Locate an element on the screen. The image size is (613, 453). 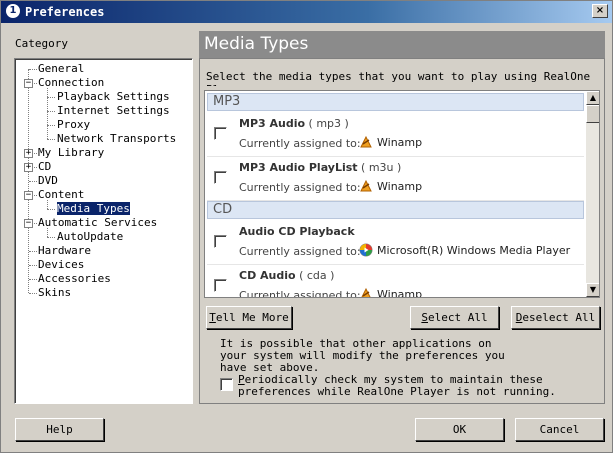
tree-item-label: Network Transports is located at coordinates (117, 138).